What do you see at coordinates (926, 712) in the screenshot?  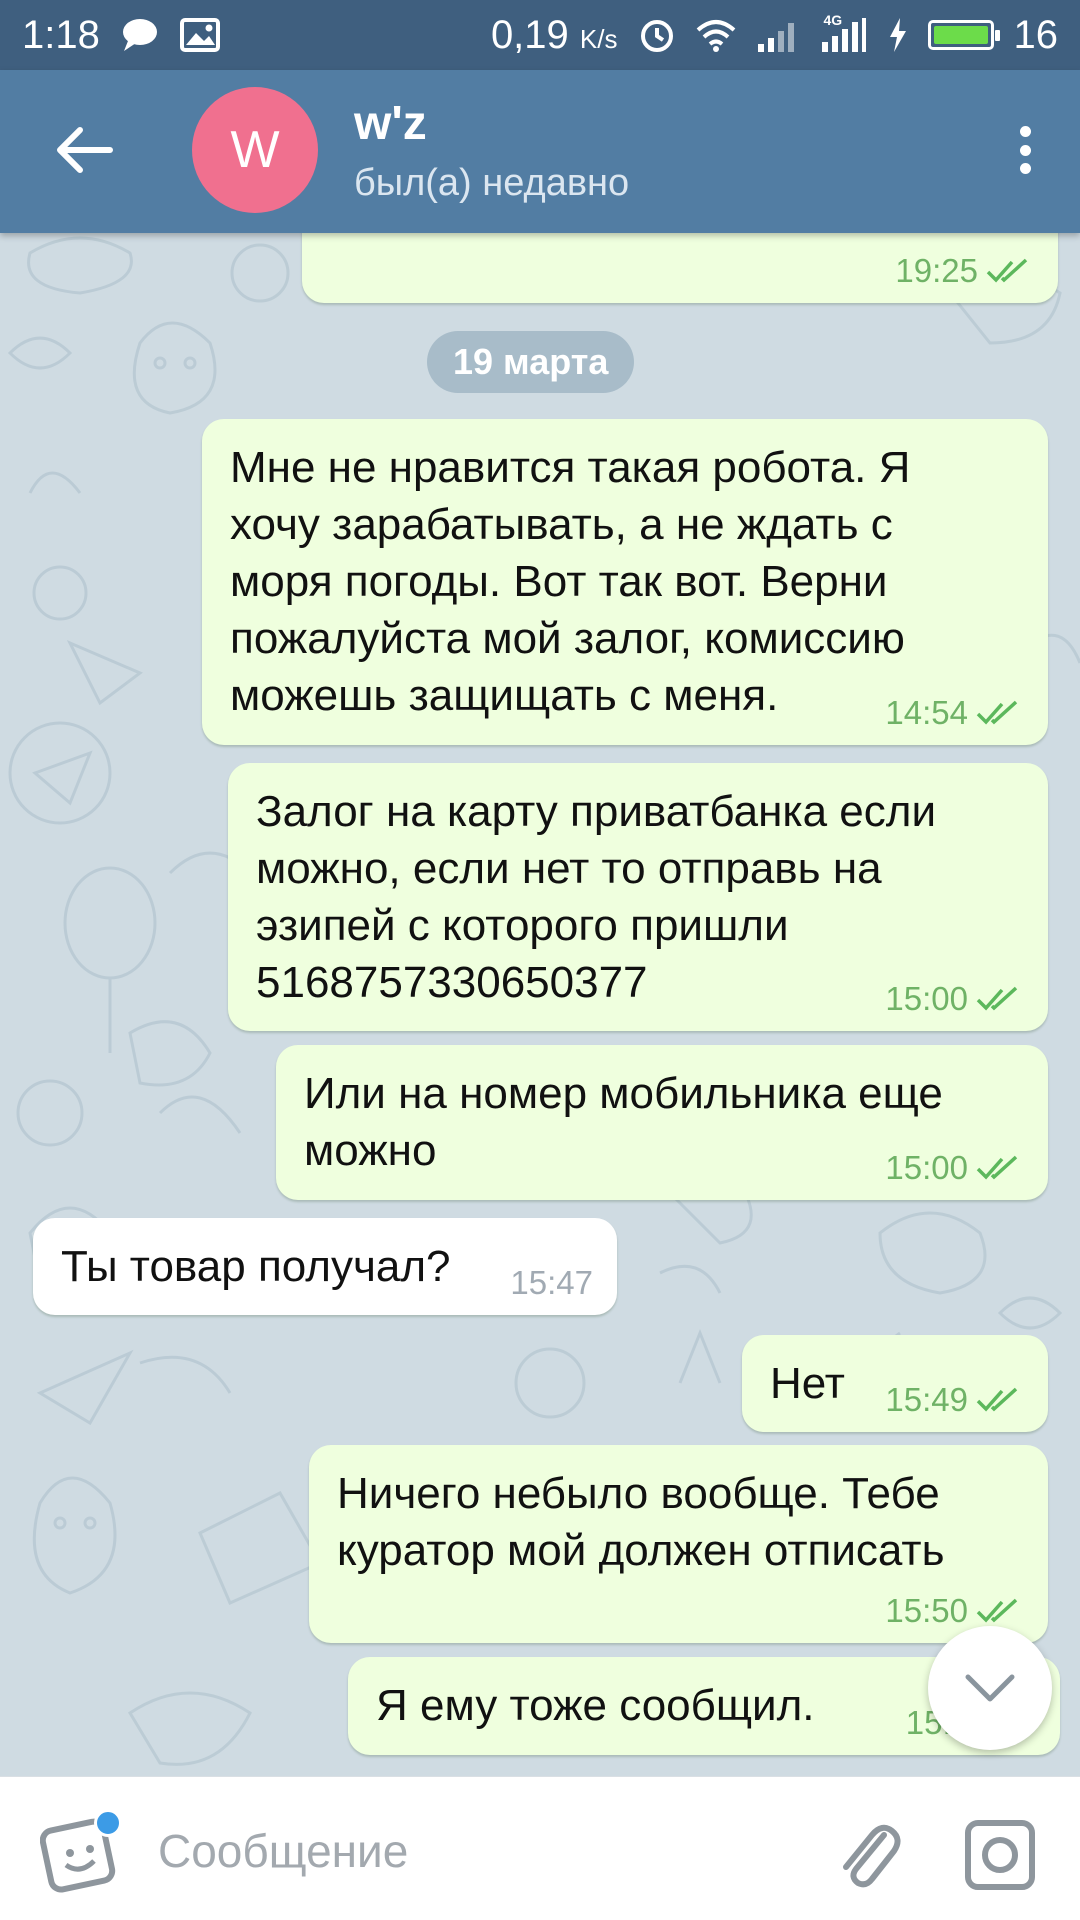 I see `message-time: 14:54` at bounding box center [926, 712].